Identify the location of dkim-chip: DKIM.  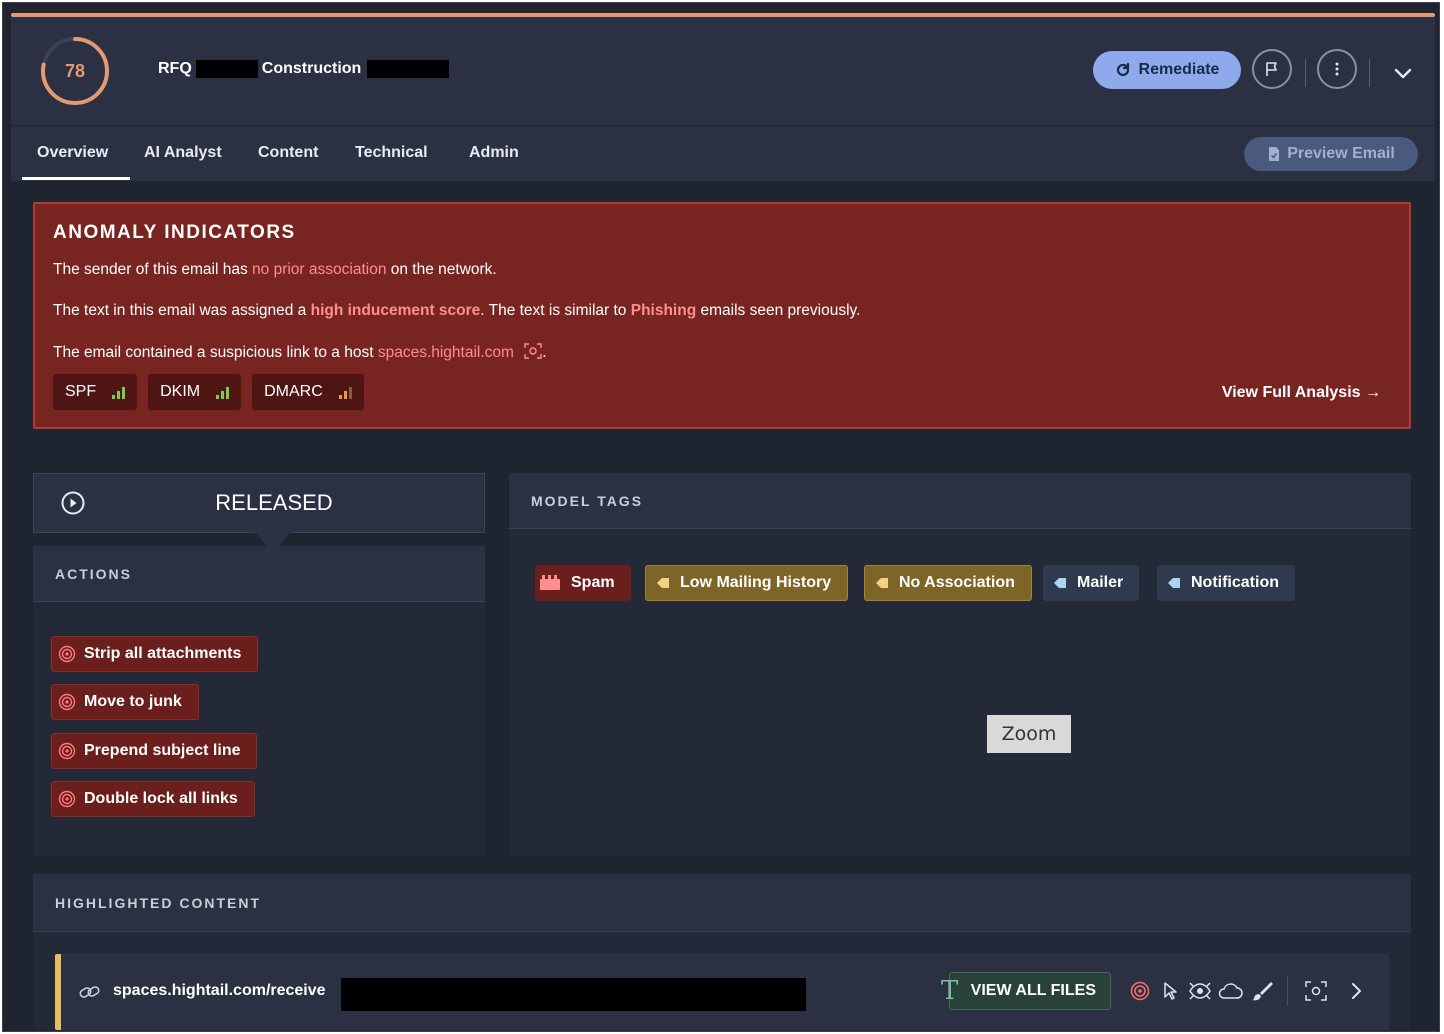
(195, 392).